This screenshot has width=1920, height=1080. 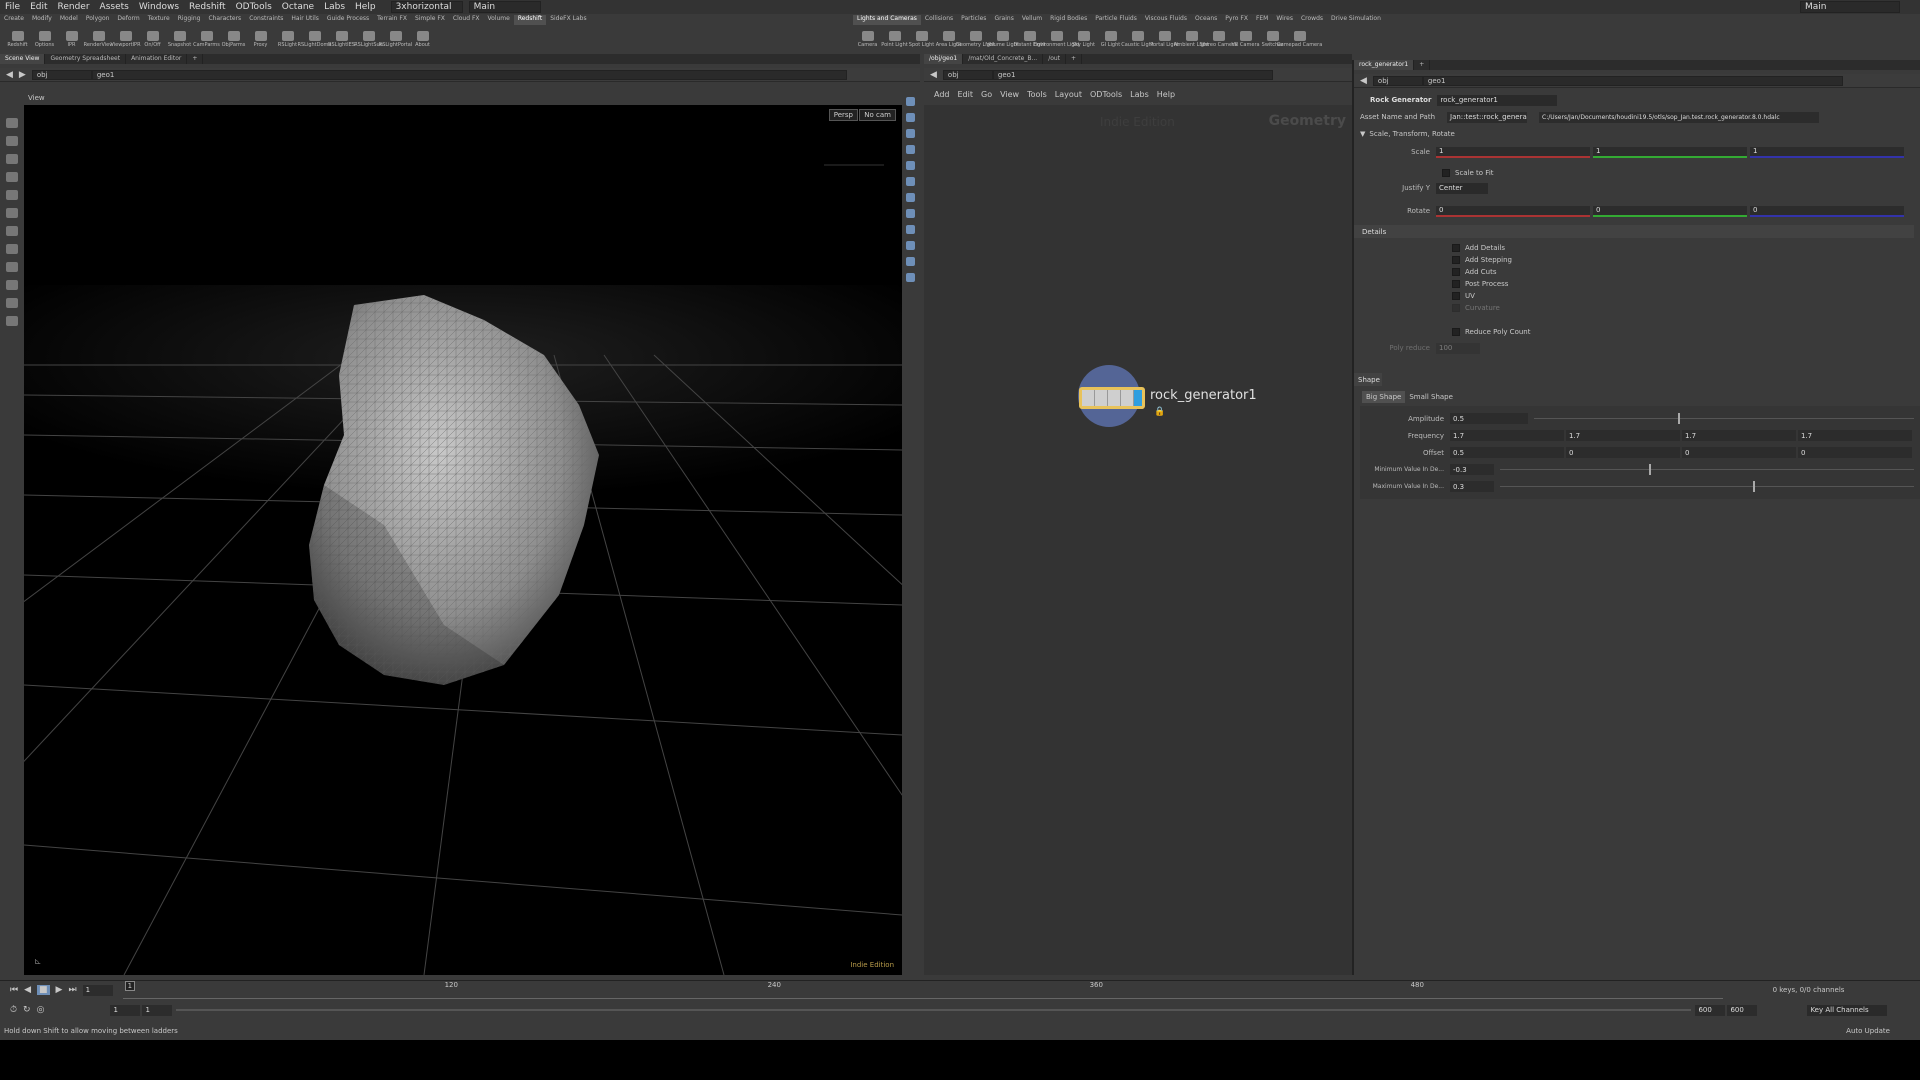 I want to click on shelf-tool: About, so click(x=422, y=39).